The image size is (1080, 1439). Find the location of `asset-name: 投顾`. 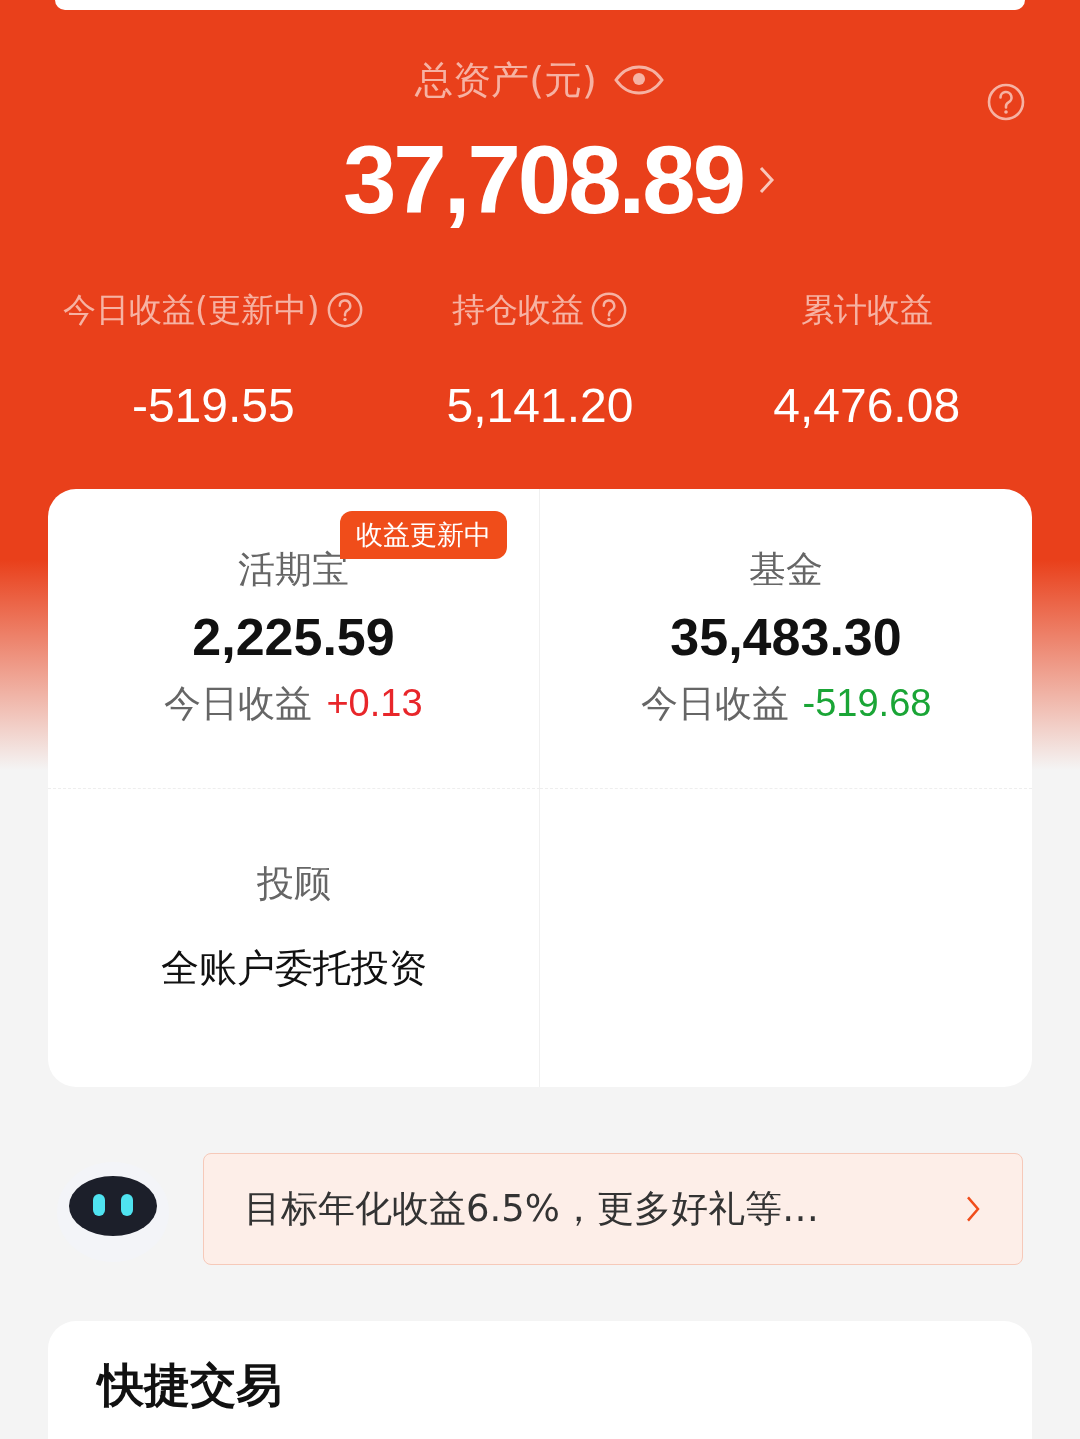

asset-name: 投顾 is located at coordinates (293, 884).